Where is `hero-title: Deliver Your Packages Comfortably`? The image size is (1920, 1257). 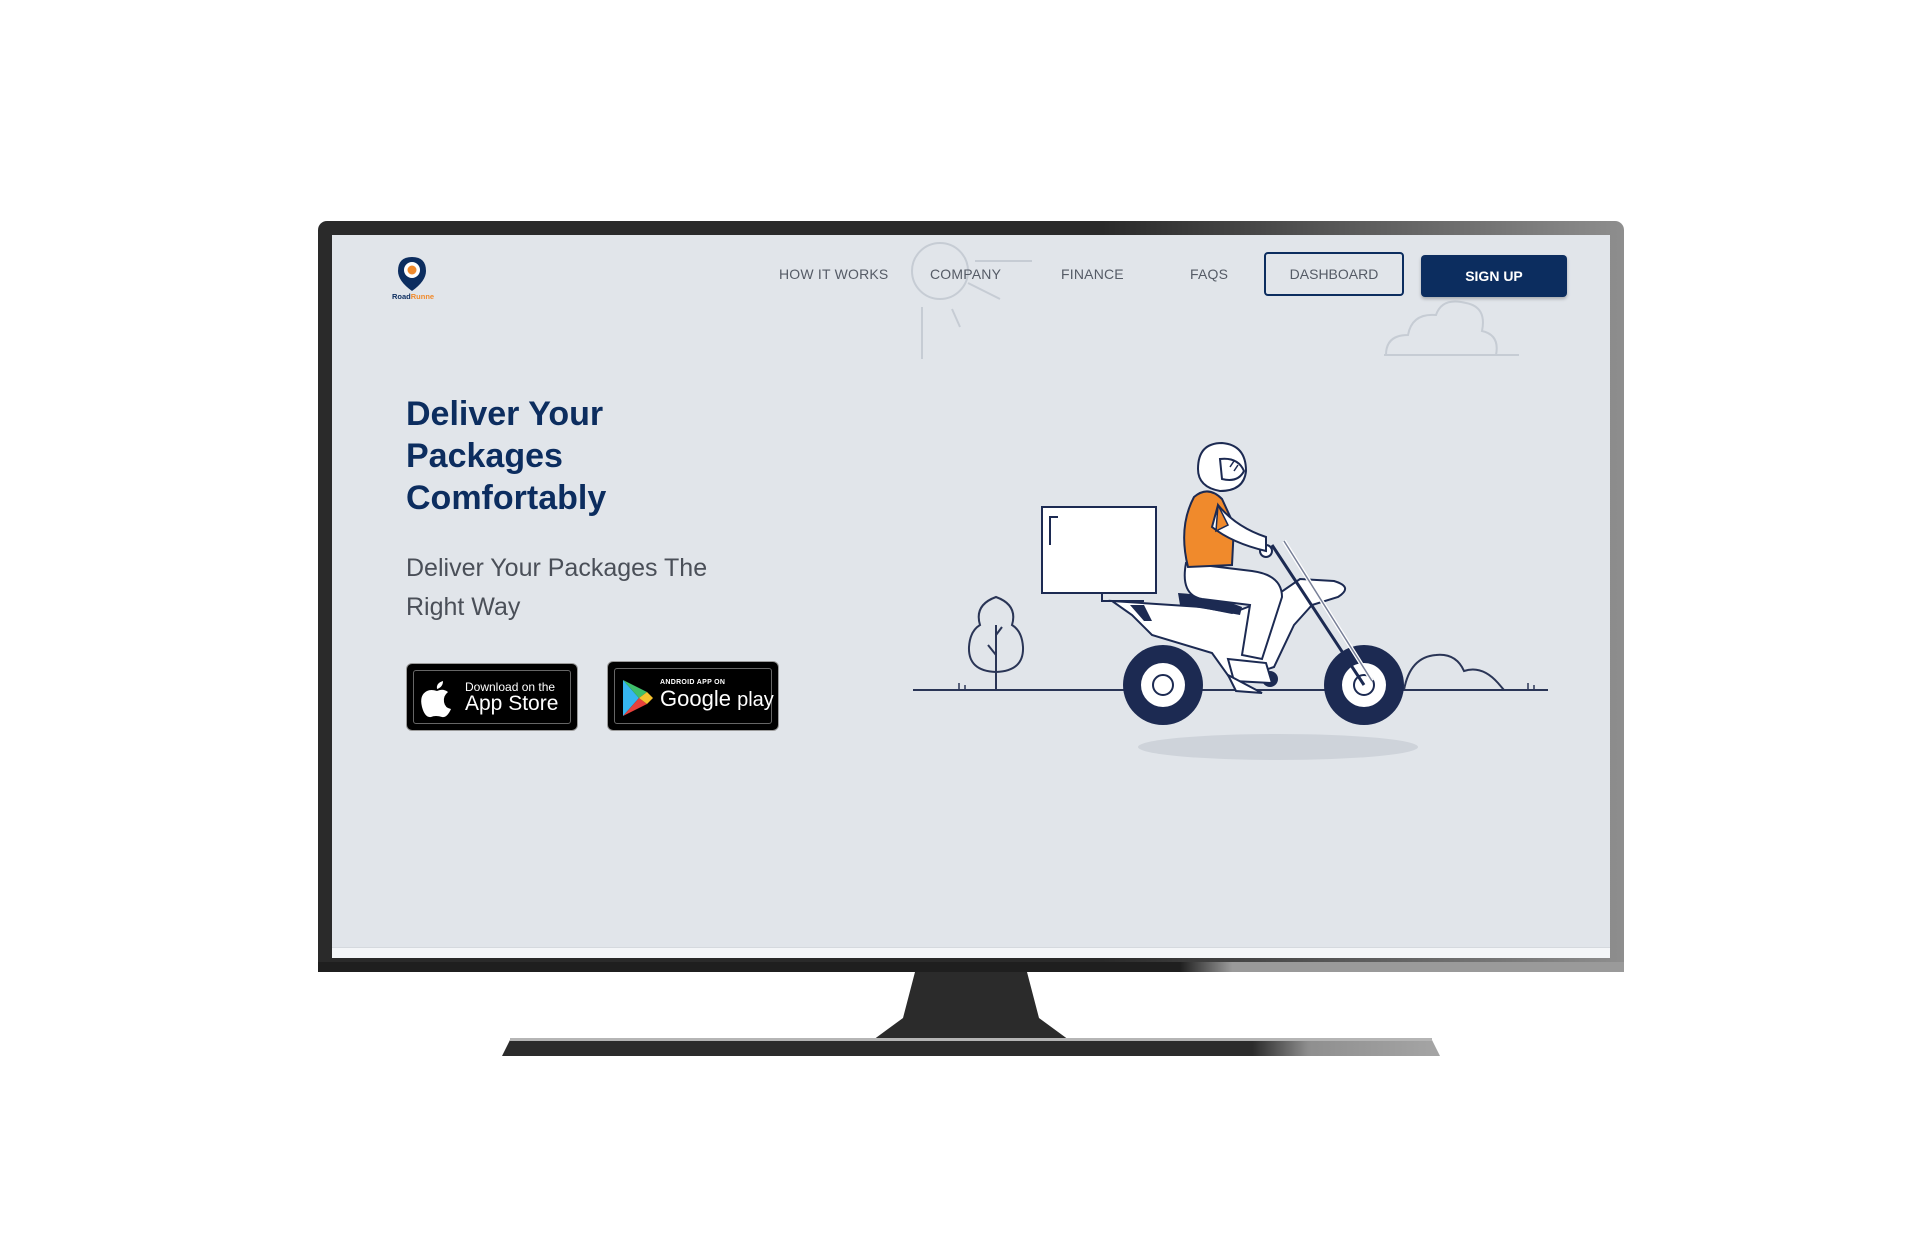 hero-title: Deliver Your Packages Comfortably is located at coordinates (536, 456).